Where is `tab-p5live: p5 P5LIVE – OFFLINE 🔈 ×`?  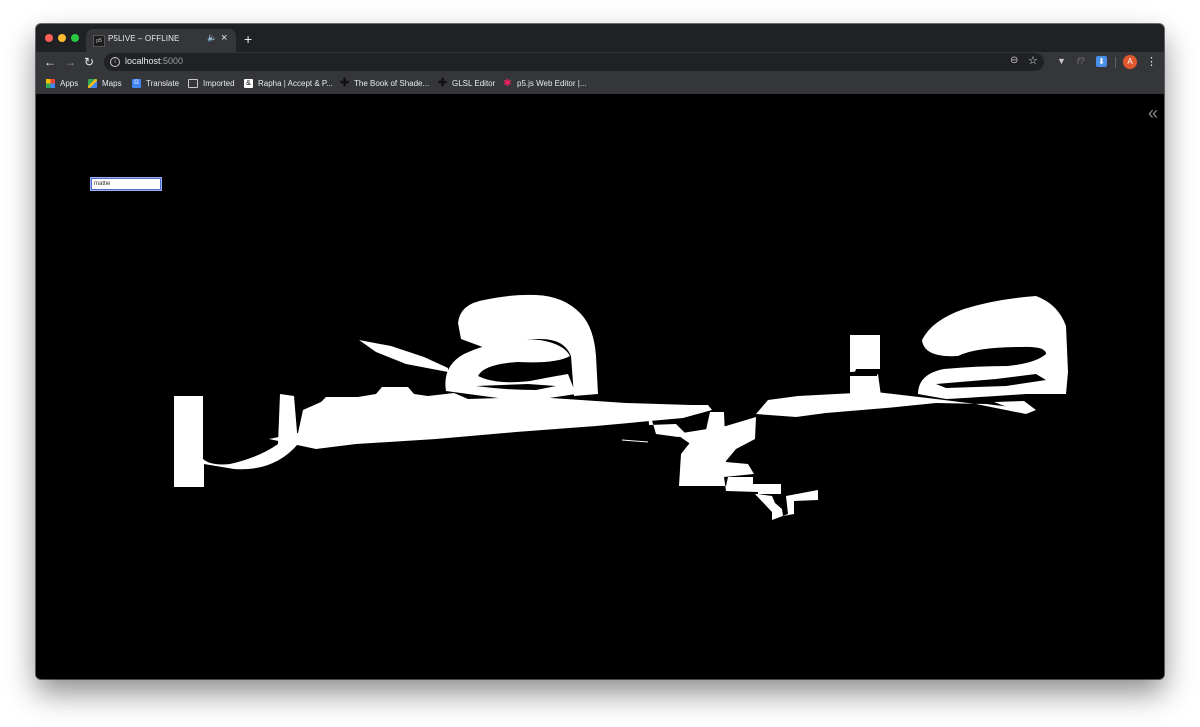 tab-p5live: p5 P5LIVE – OFFLINE 🔈 × is located at coordinates (161, 40).